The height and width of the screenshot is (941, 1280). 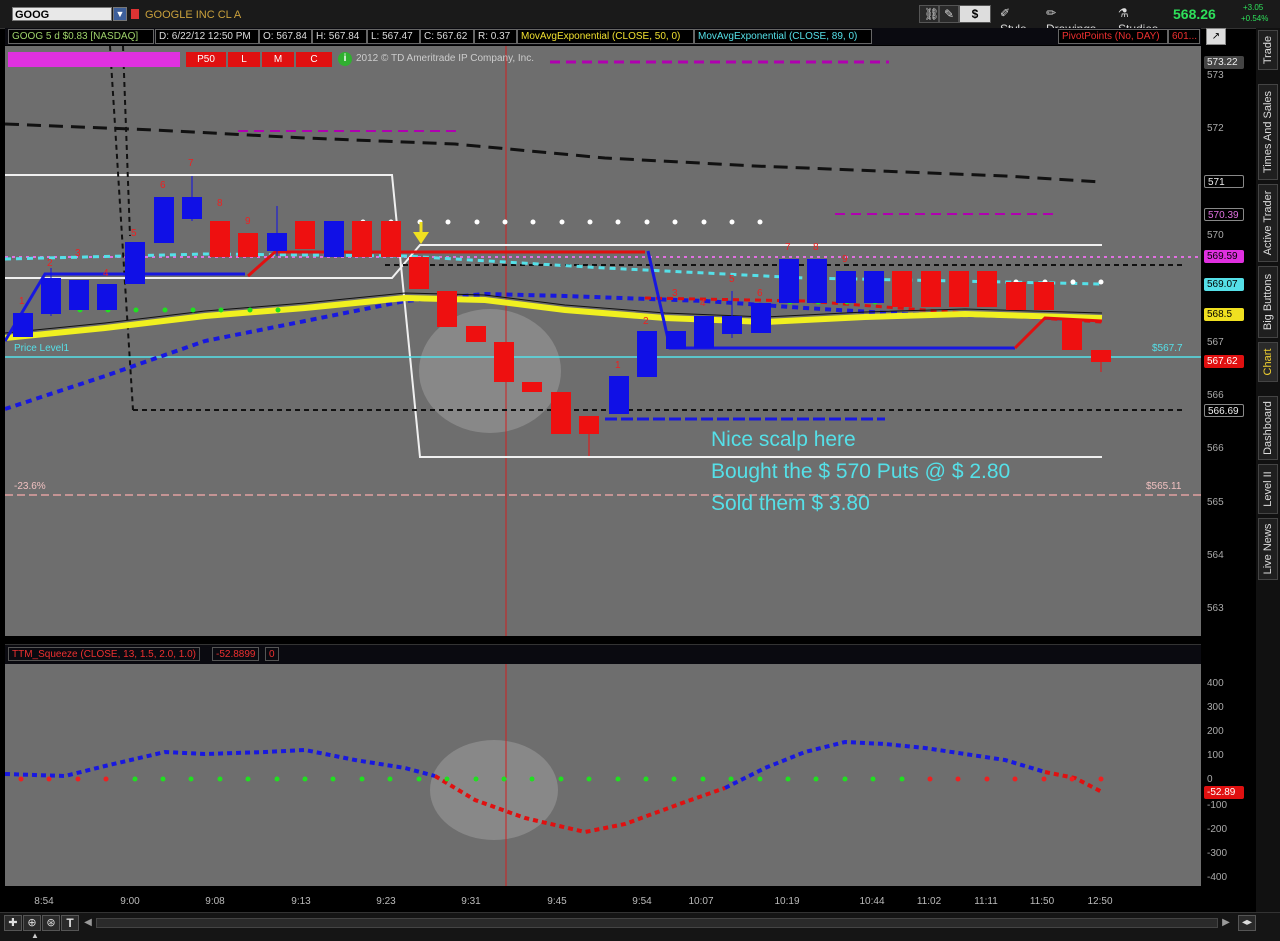 I want to click on squeeze-dots, so click(x=561, y=779).